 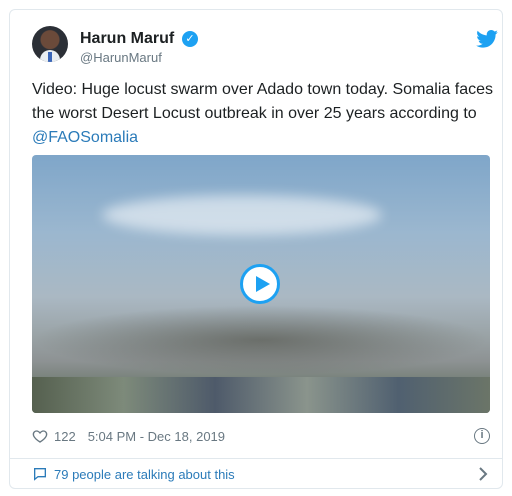 I want to click on conversation-link: 79 people are talking about this, so click(x=133, y=474).